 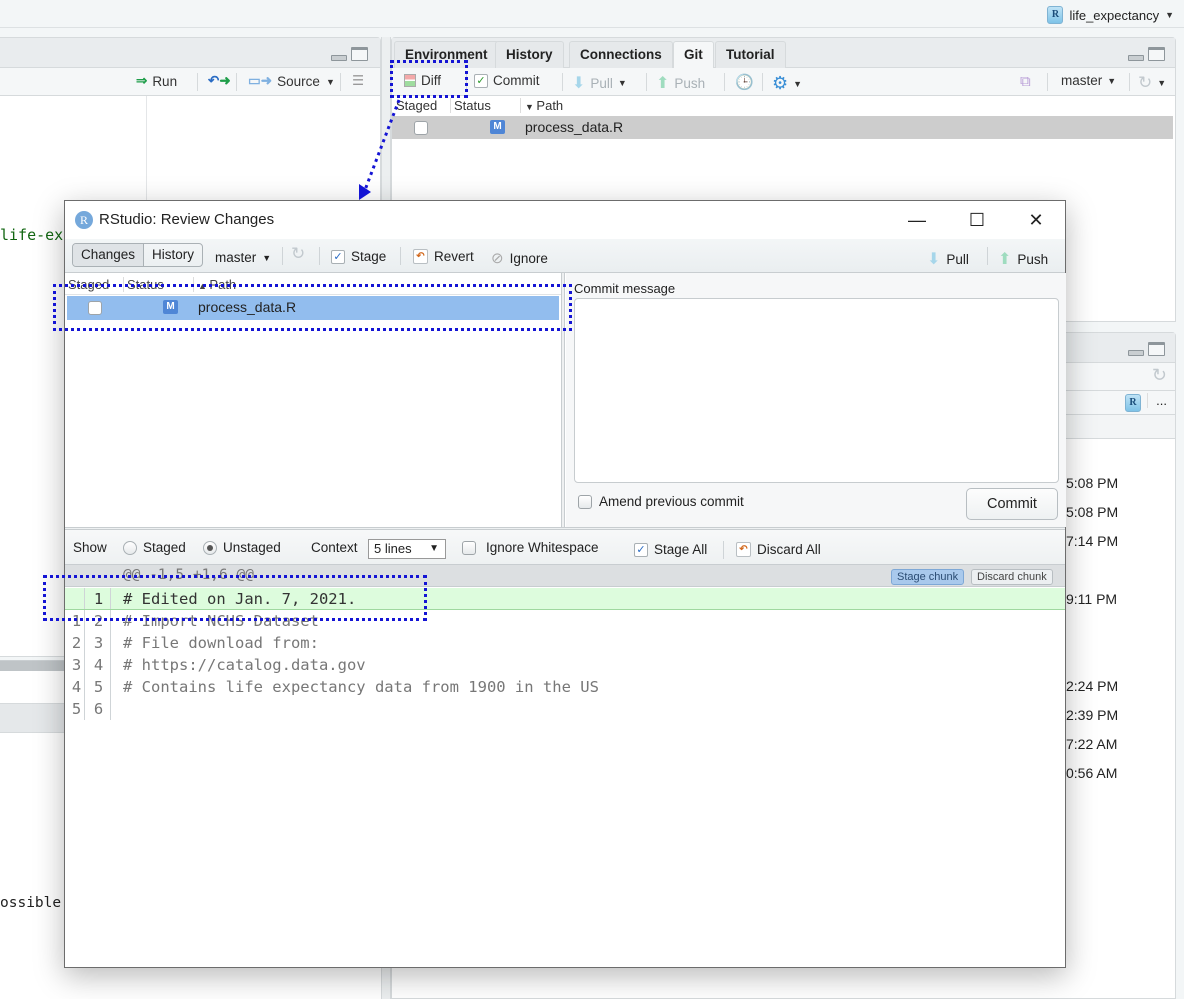 I want to click on tab-connections: Connections, so click(x=621, y=54).